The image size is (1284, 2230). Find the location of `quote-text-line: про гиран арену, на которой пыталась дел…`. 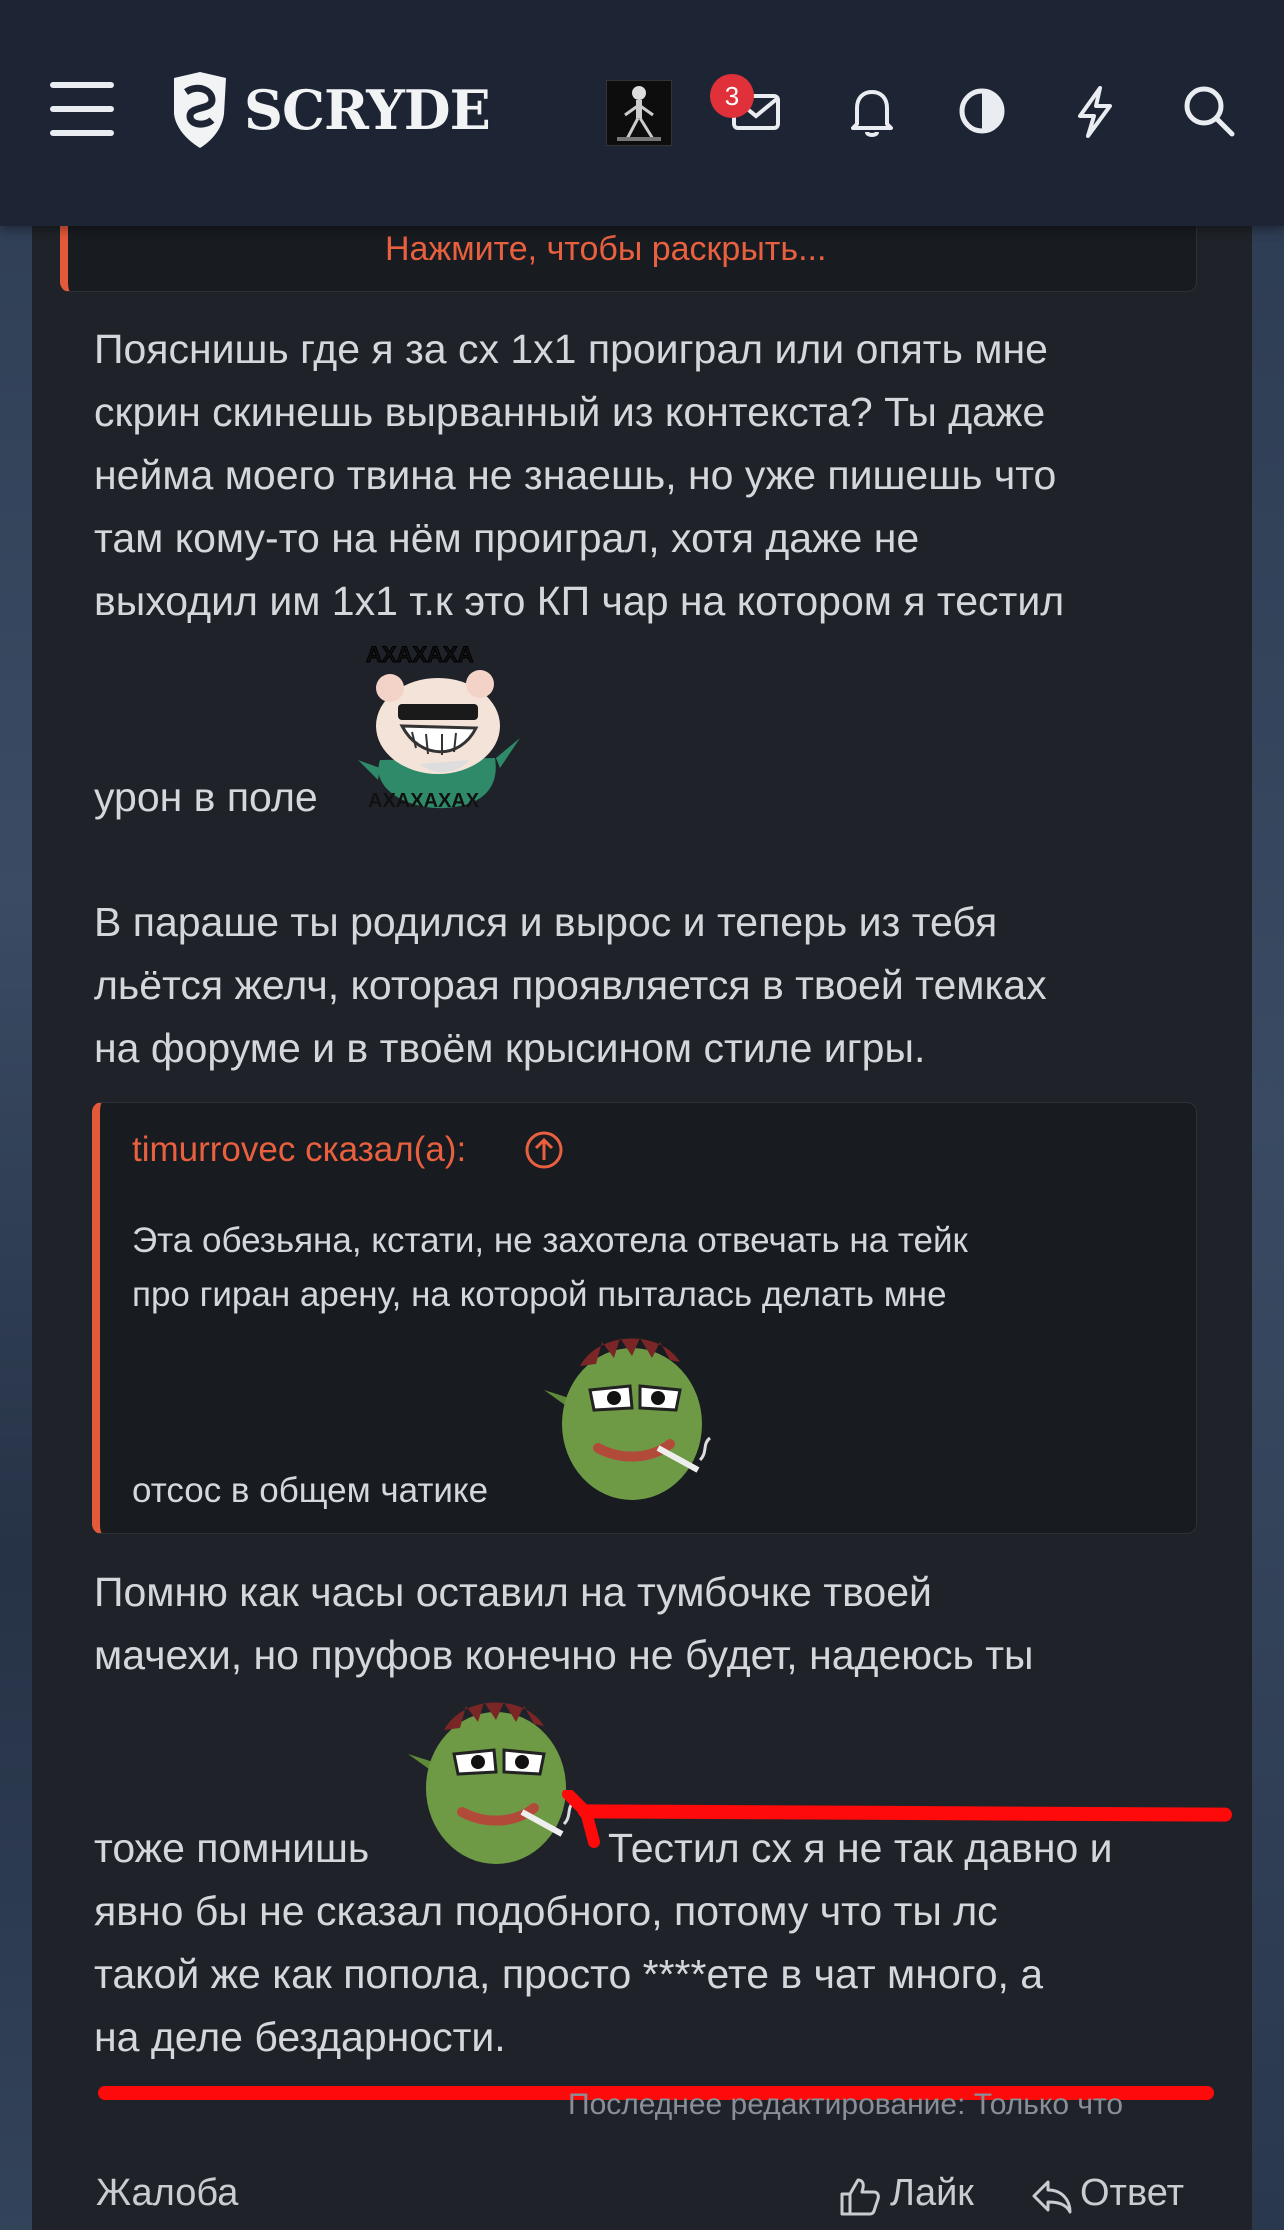

quote-text-line: про гиран арену, на которой пыталась дел… is located at coordinates (539, 1294).